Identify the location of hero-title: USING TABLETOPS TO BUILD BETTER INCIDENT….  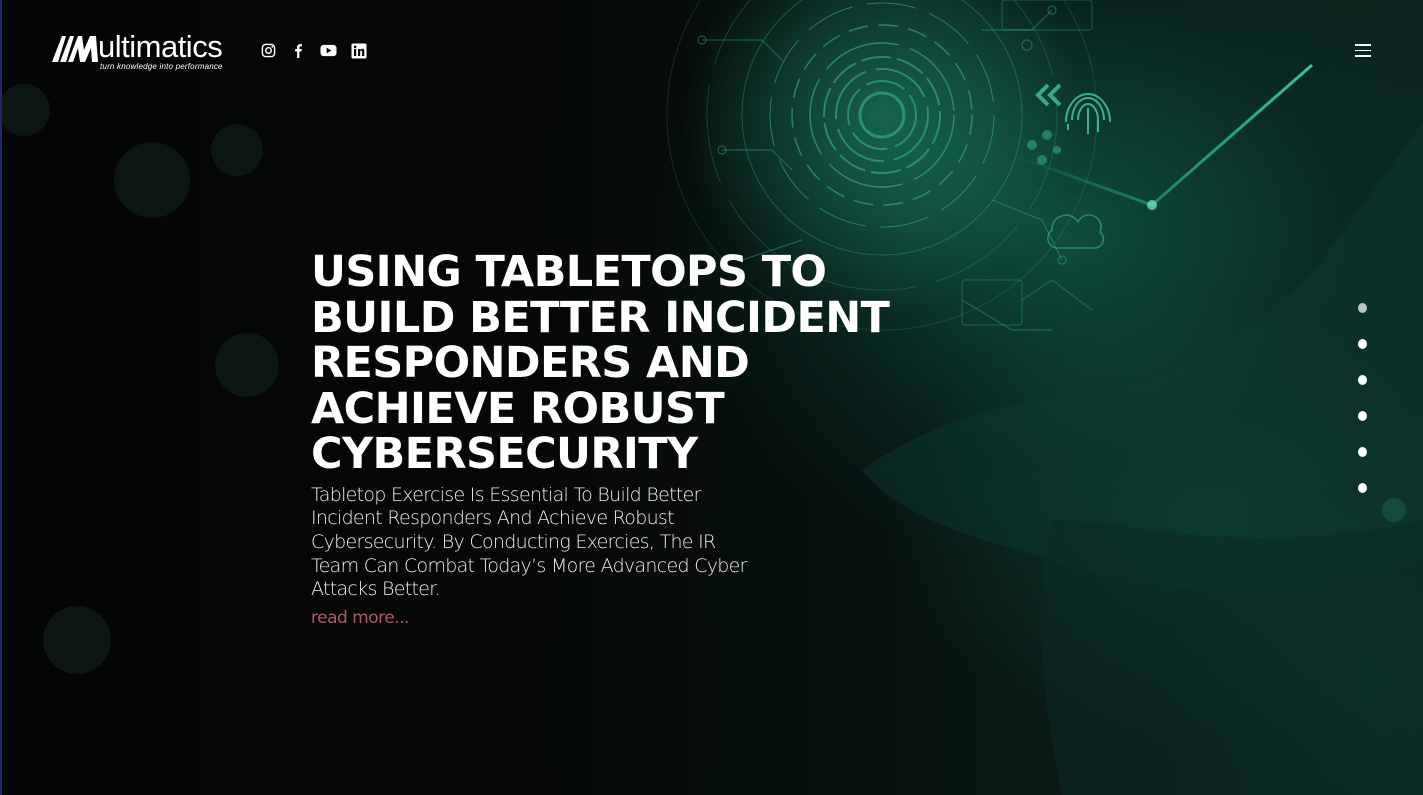
(600, 363).